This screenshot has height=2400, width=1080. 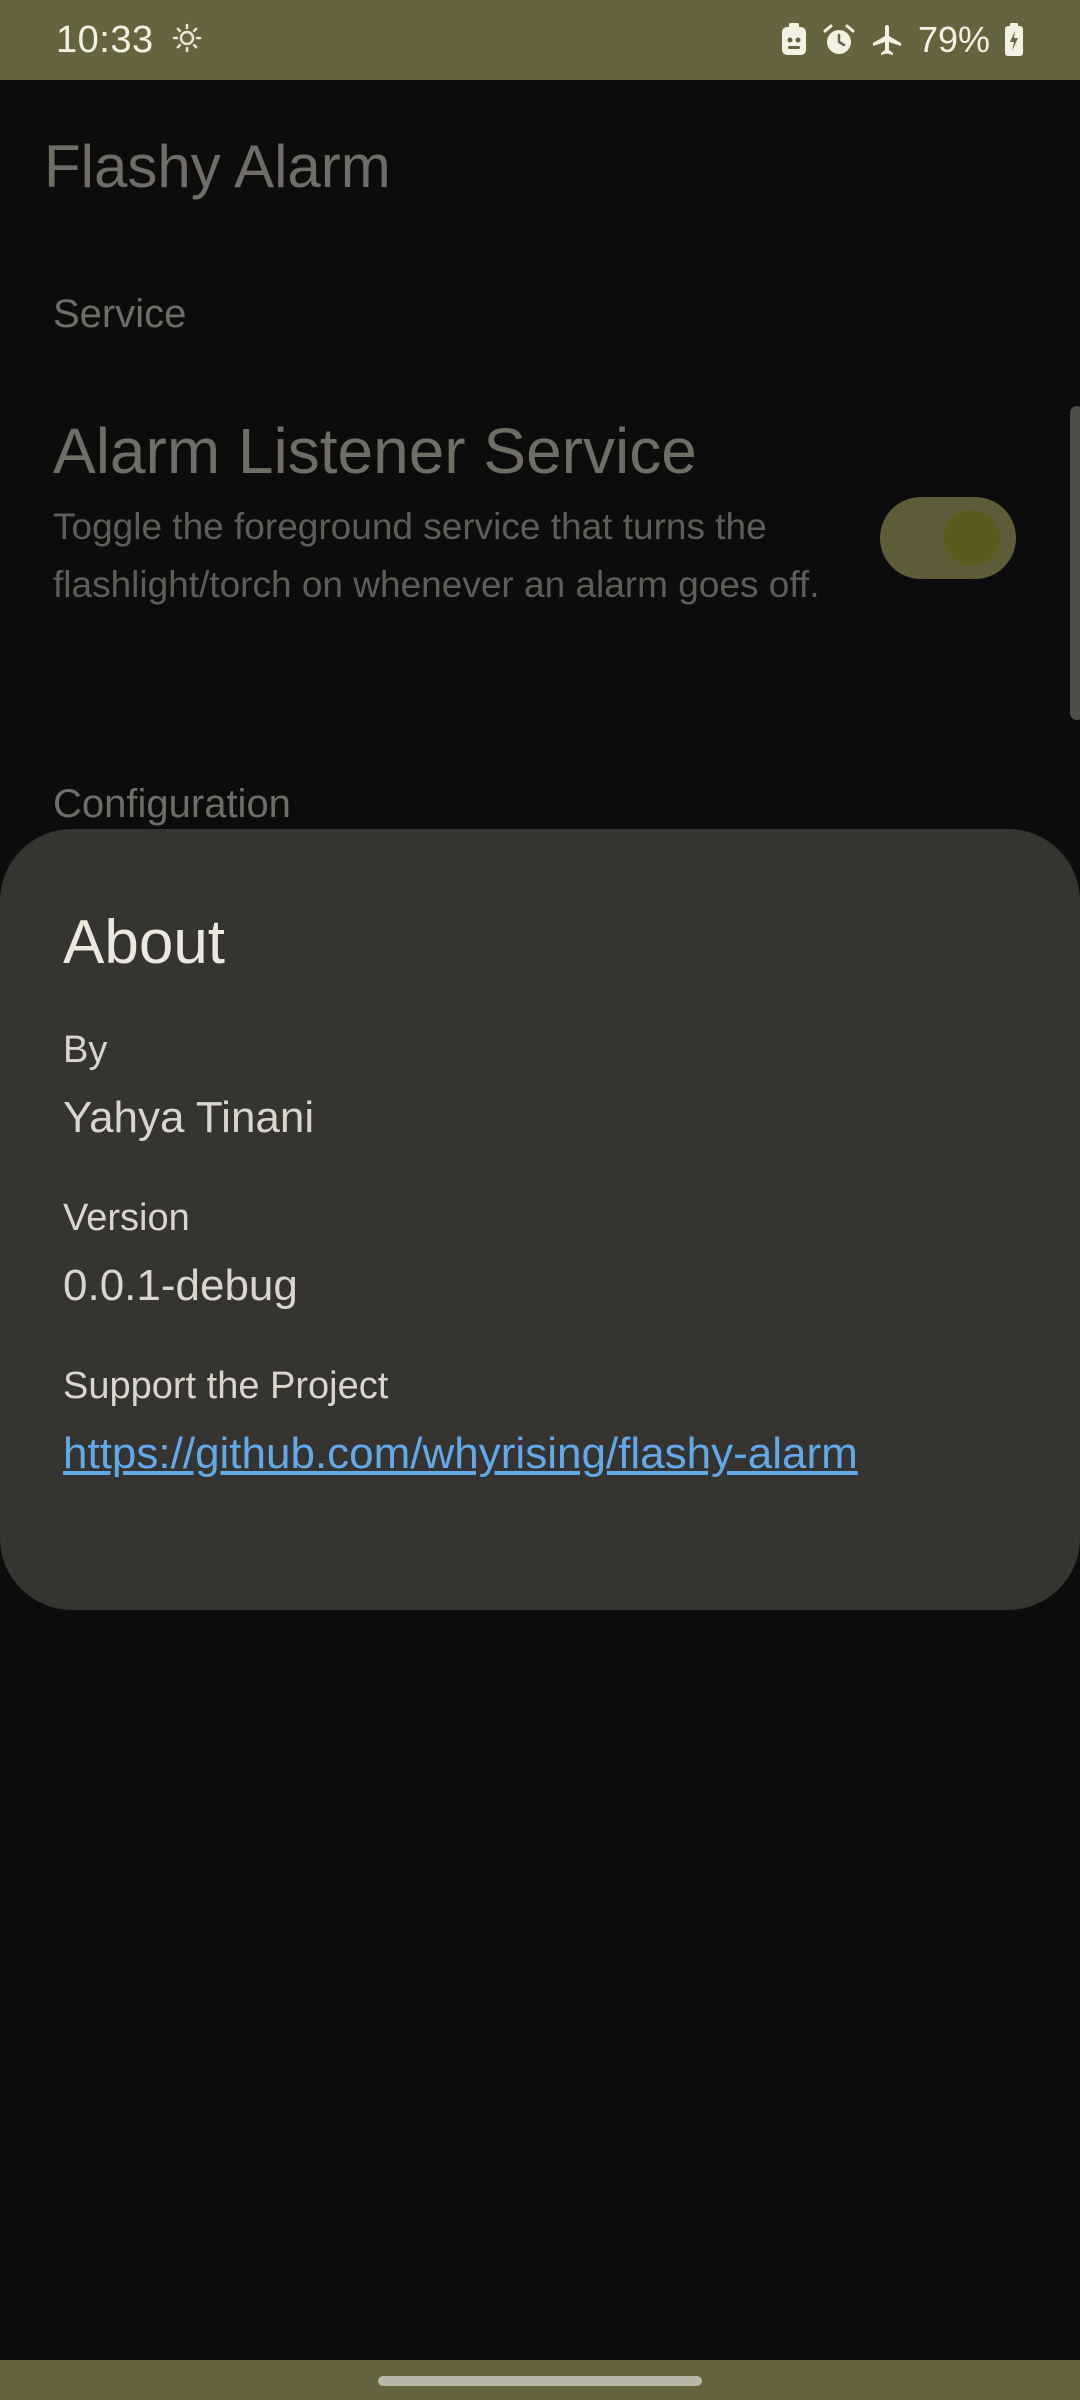 I want to click on alarm-icon, so click(x=839, y=40).